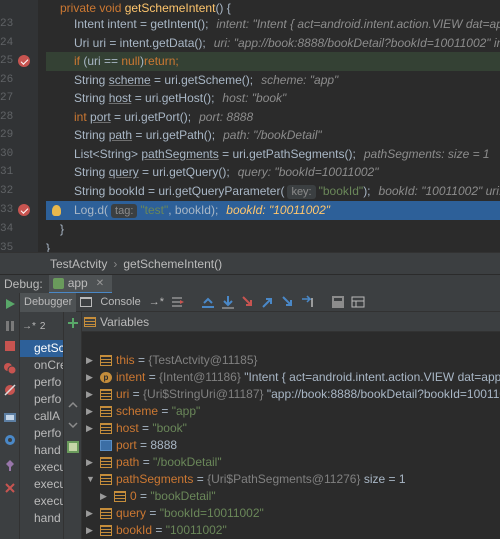 This screenshot has width=500, height=539. What do you see at coordinates (291, 496) in the screenshot?
I see `variable-row: ▶ 0 = "bookDetail"` at bounding box center [291, 496].